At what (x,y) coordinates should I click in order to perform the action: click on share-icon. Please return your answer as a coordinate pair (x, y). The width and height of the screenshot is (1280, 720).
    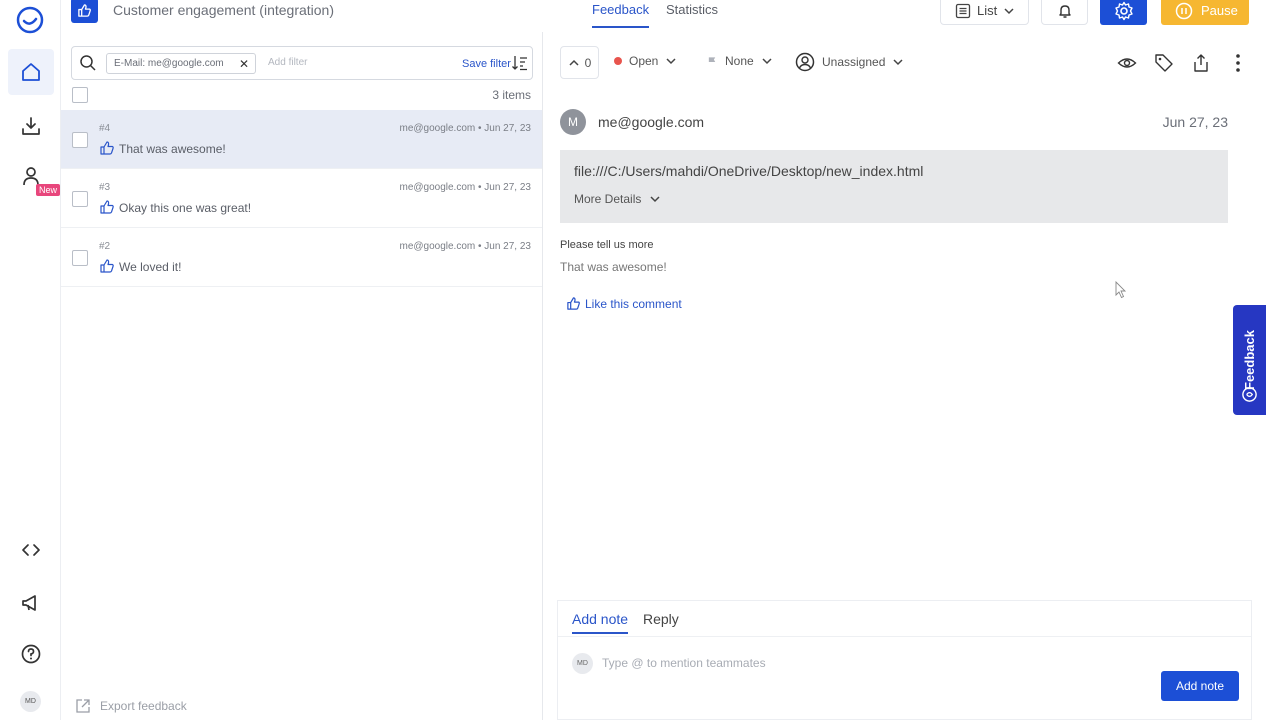
    Looking at the image, I should click on (1201, 63).